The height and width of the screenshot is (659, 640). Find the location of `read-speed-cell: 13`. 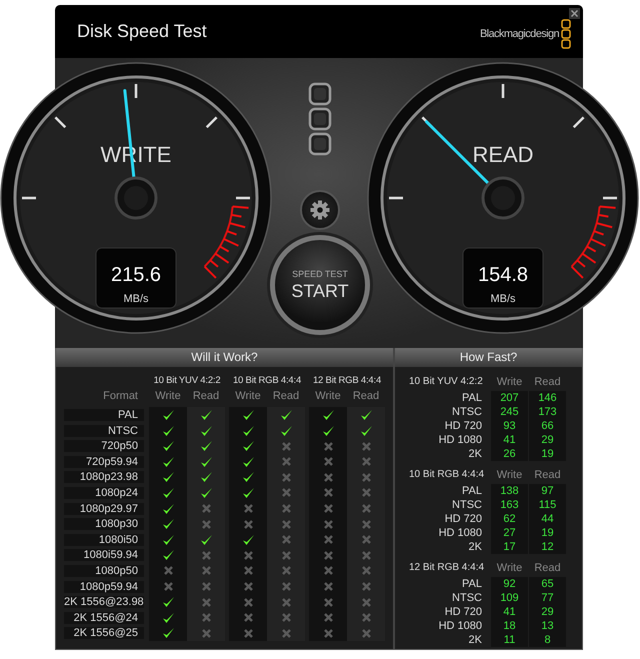

read-speed-cell: 13 is located at coordinates (547, 626).